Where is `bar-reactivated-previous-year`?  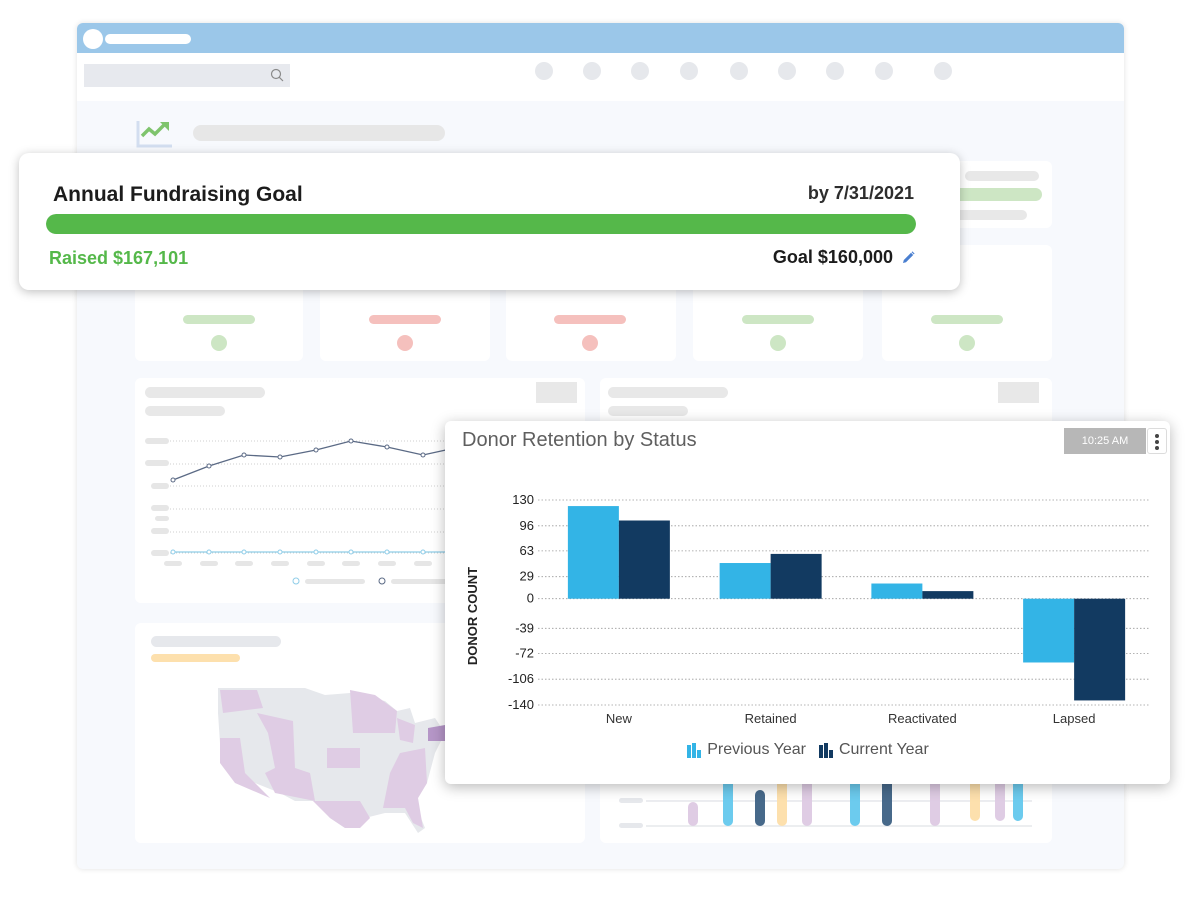 bar-reactivated-previous-year is located at coordinates (897, 591).